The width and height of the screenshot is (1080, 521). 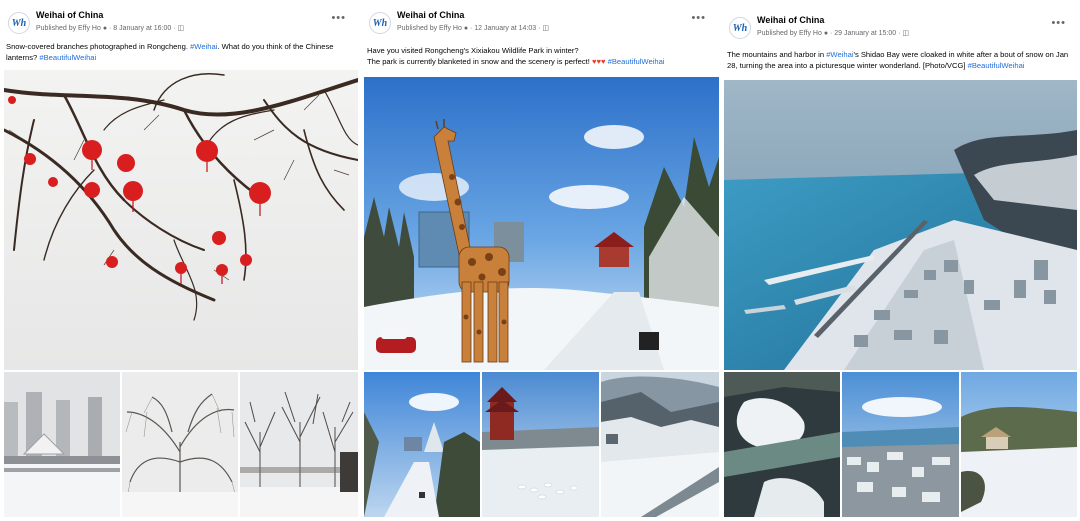 I want to click on post-date: 8 January at 16:00, so click(x=142, y=28).